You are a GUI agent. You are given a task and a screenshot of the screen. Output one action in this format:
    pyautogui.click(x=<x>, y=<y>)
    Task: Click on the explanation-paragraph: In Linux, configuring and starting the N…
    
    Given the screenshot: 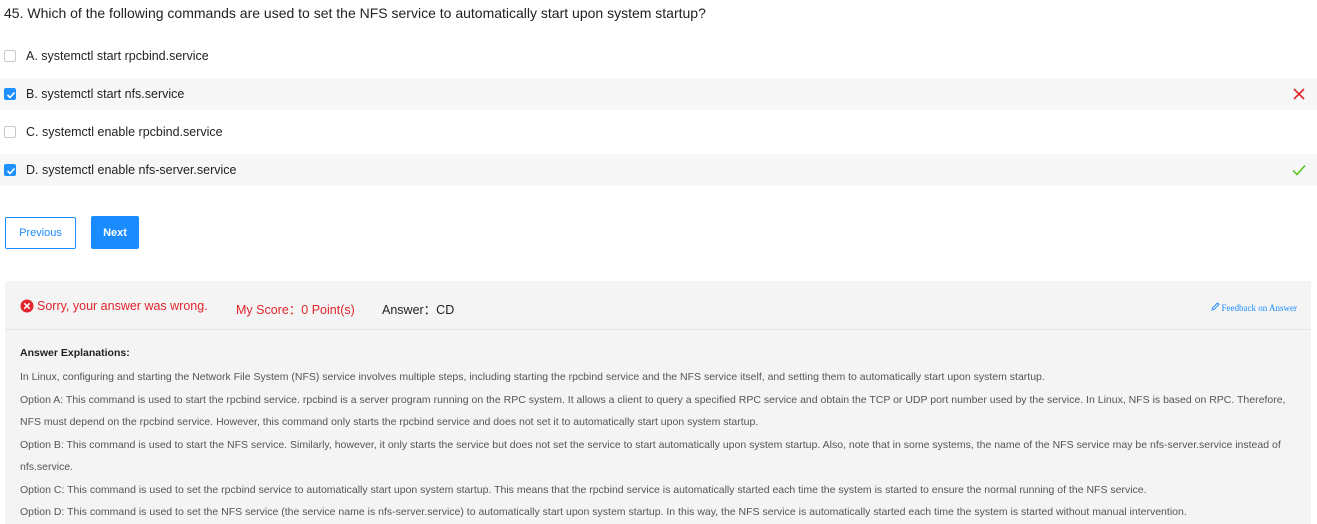 What is the action you would take?
    pyautogui.click(x=532, y=377)
    